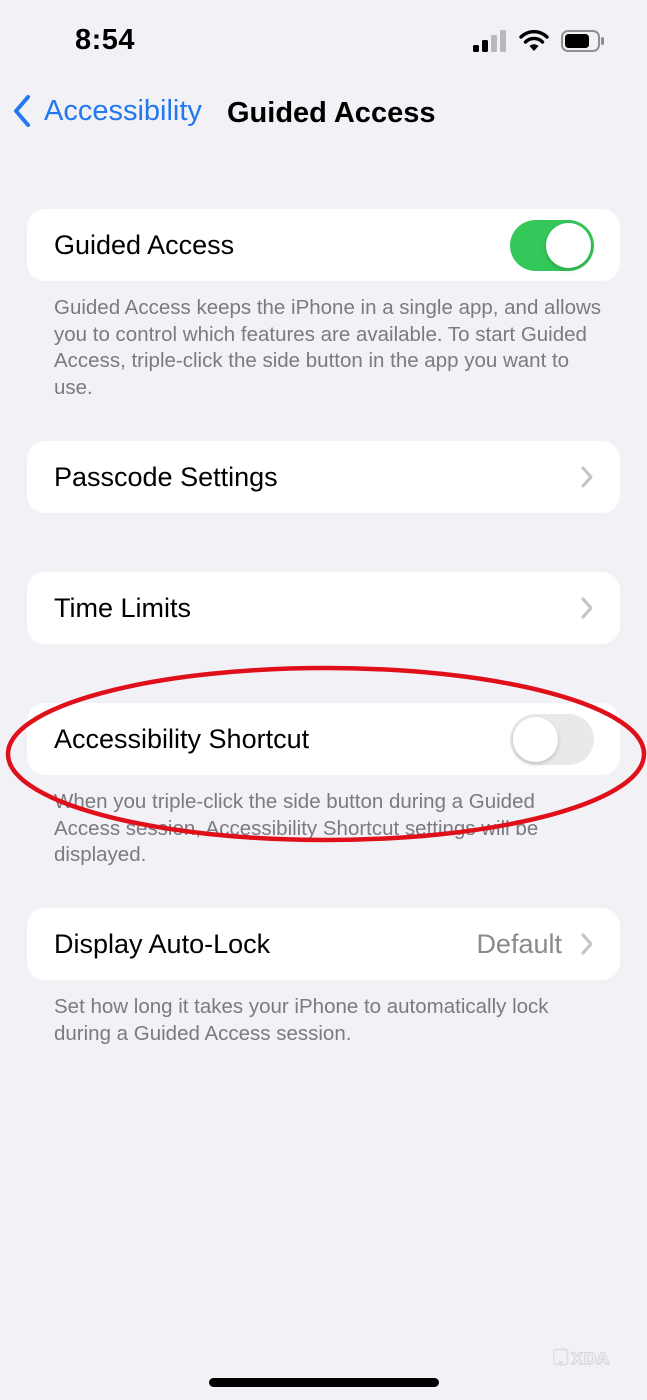  What do you see at coordinates (323, 608) in the screenshot?
I see `time-limits-row: Time Limits` at bounding box center [323, 608].